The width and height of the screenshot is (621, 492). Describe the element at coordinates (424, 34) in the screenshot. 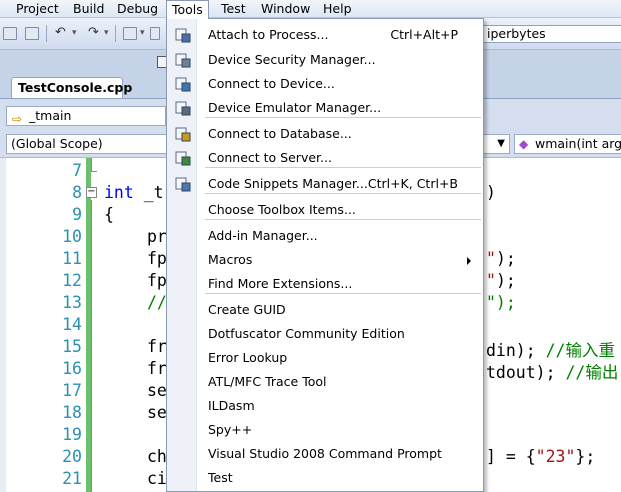

I see `menu-item-shortcut: Ctrl+Alt+P` at that location.